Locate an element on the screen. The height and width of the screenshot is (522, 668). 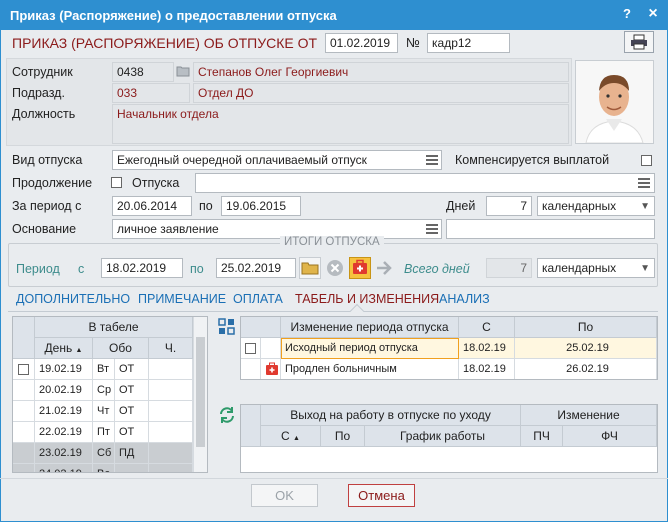
clear-icon is located at coordinates (335, 268).